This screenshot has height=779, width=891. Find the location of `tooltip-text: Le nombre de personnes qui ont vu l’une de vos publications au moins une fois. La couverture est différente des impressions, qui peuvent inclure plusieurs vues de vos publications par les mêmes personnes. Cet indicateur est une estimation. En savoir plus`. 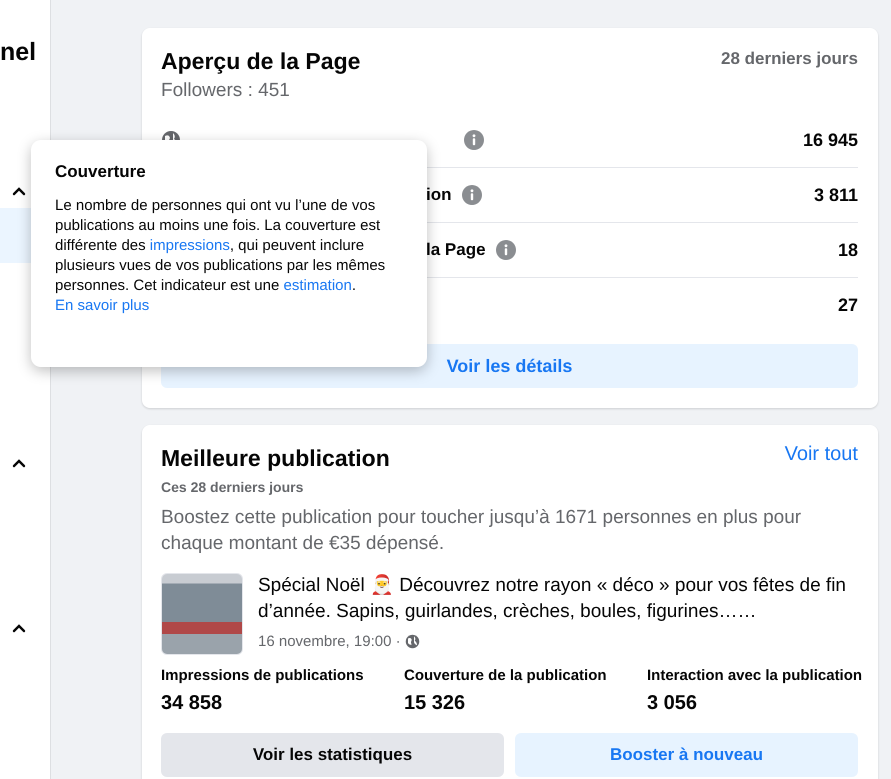

tooltip-text: Le nombre de personnes qui ont vu l’une de vos publications au moins une fois. La couverture est différente des impressions, qui peuvent inclure plusieurs vues de vos publications par les mêmes personnes. Cet indicateur est une estimation. En savoir plus is located at coordinates (220, 256).